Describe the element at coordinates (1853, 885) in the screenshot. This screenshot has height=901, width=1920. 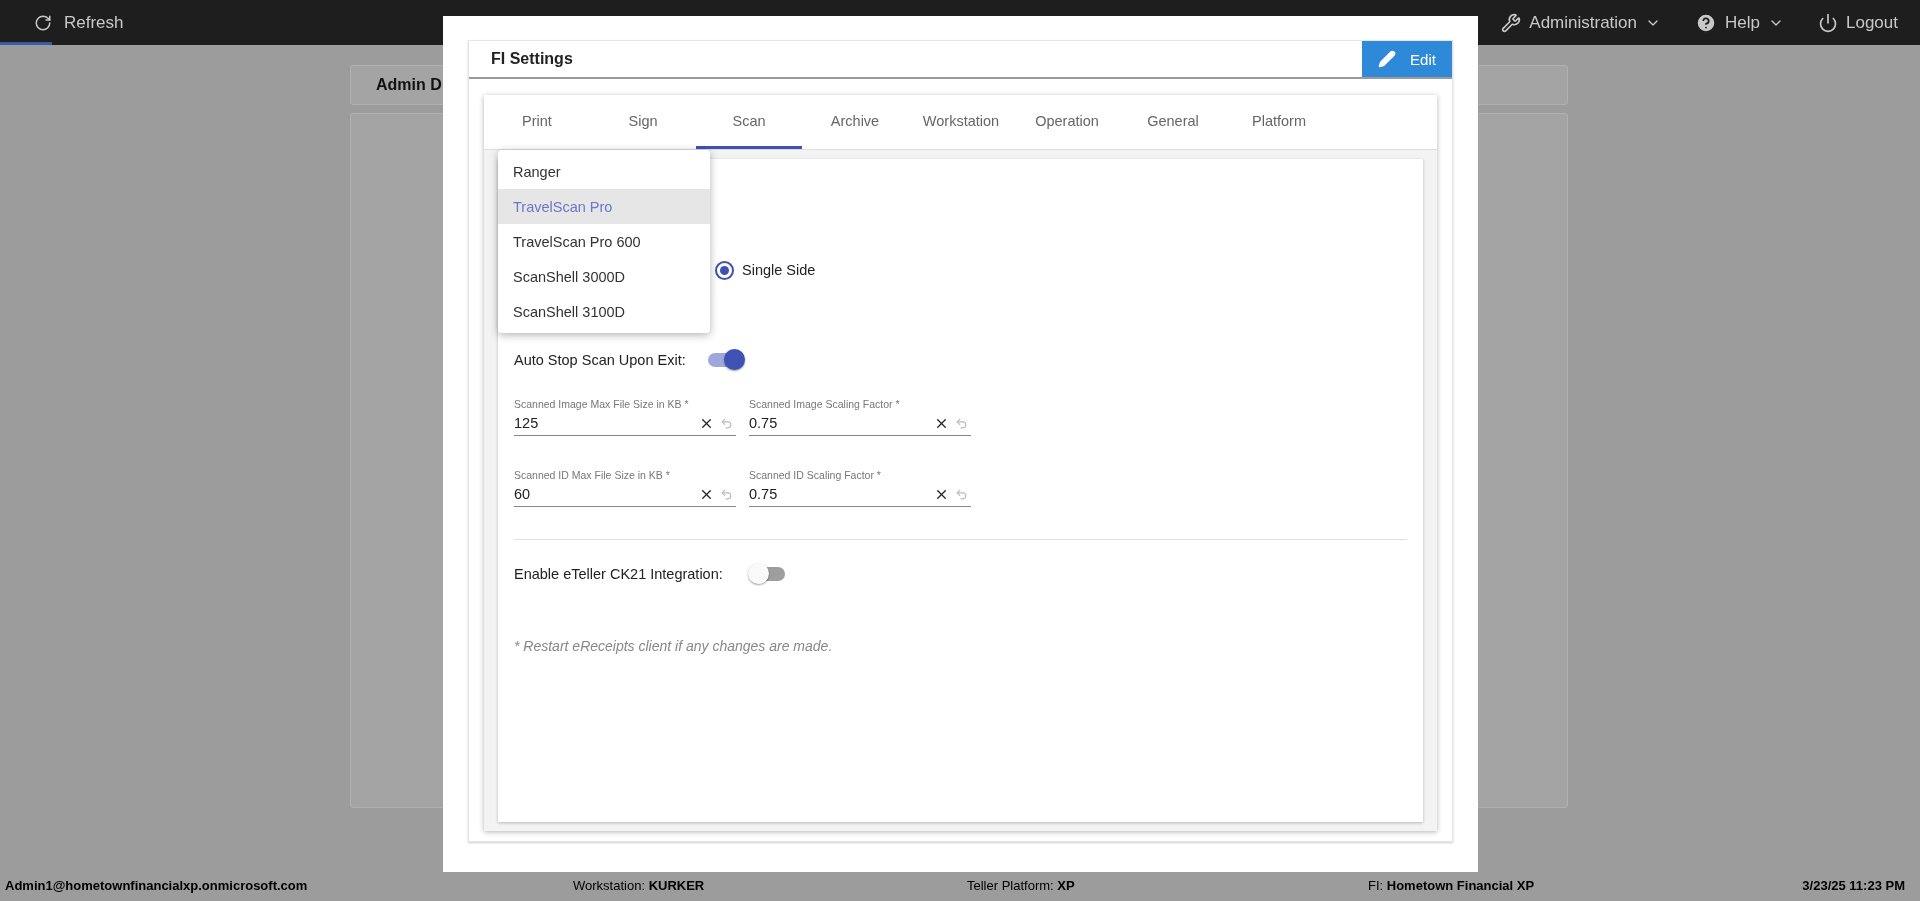
I see `date-time: 3/23/25 11:23 PM` at that location.